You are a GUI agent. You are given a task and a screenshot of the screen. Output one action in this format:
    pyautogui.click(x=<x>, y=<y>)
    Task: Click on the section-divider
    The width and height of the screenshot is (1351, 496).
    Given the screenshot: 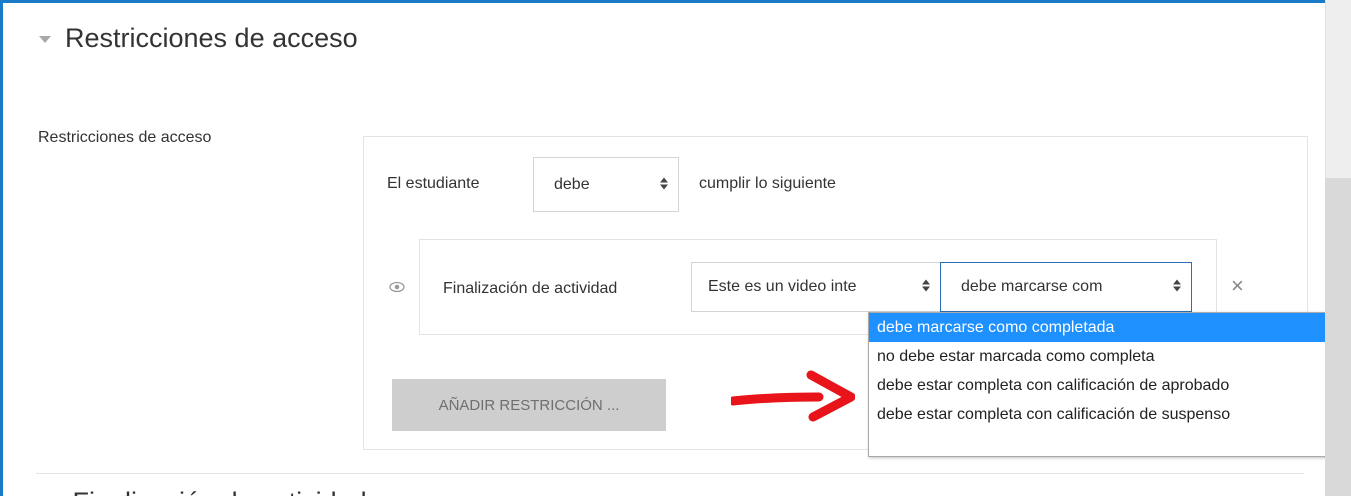 What is the action you would take?
    pyautogui.click(x=670, y=473)
    